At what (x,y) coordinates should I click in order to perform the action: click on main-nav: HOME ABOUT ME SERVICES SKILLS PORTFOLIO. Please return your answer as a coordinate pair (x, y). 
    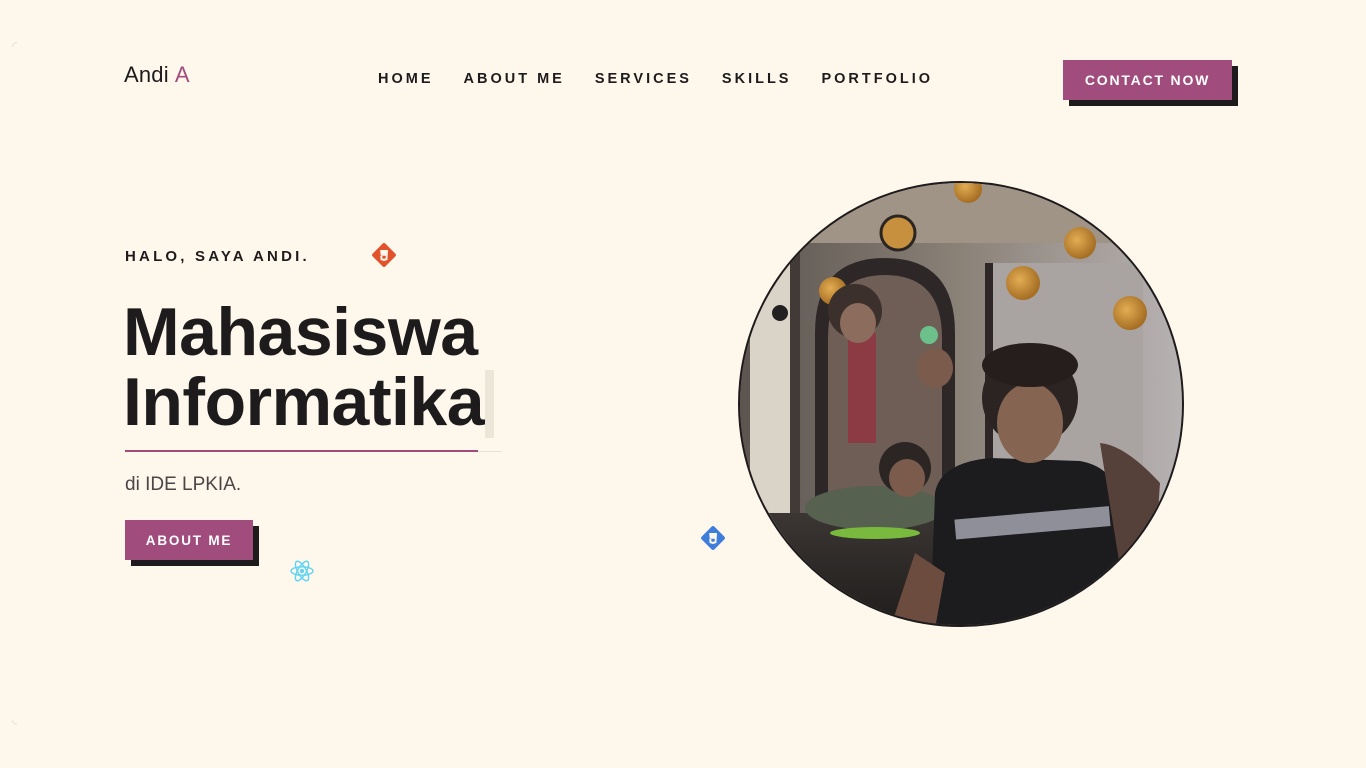
    Looking at the image, I should click on (655, 79).